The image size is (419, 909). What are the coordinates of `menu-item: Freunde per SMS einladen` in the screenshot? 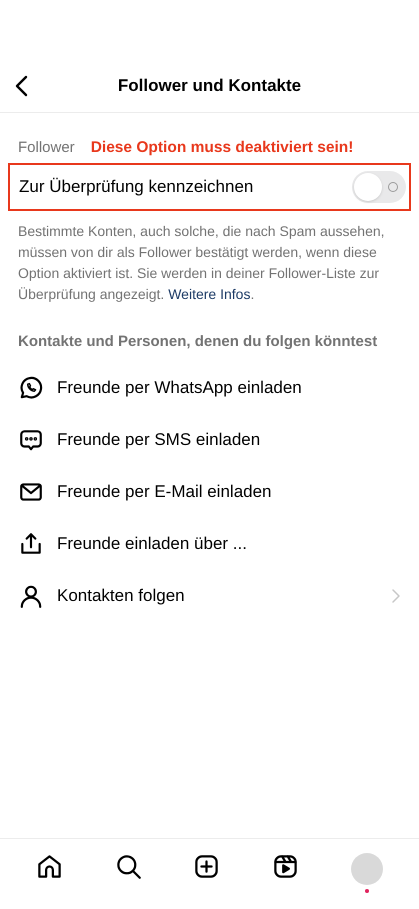 It's located at (209, 440).